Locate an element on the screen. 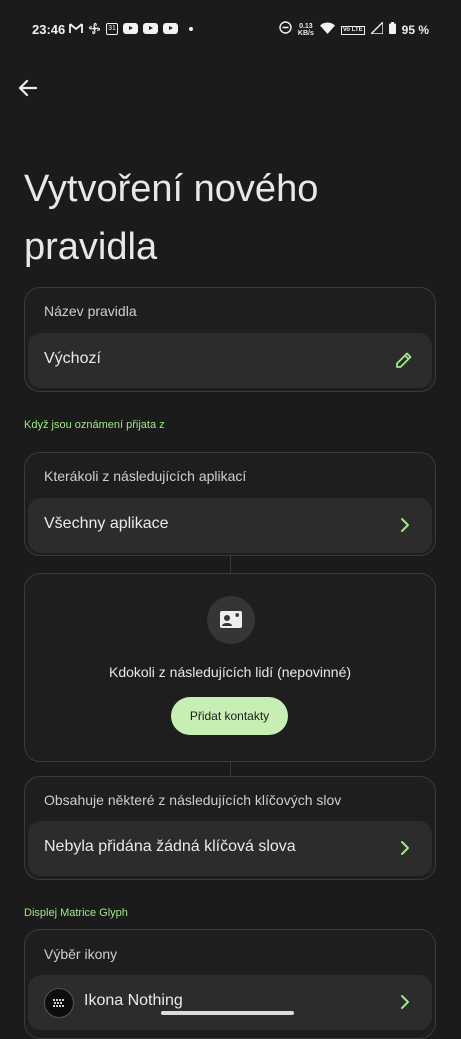  more-notifications-dot-icon is located at coordinates (191, 28).